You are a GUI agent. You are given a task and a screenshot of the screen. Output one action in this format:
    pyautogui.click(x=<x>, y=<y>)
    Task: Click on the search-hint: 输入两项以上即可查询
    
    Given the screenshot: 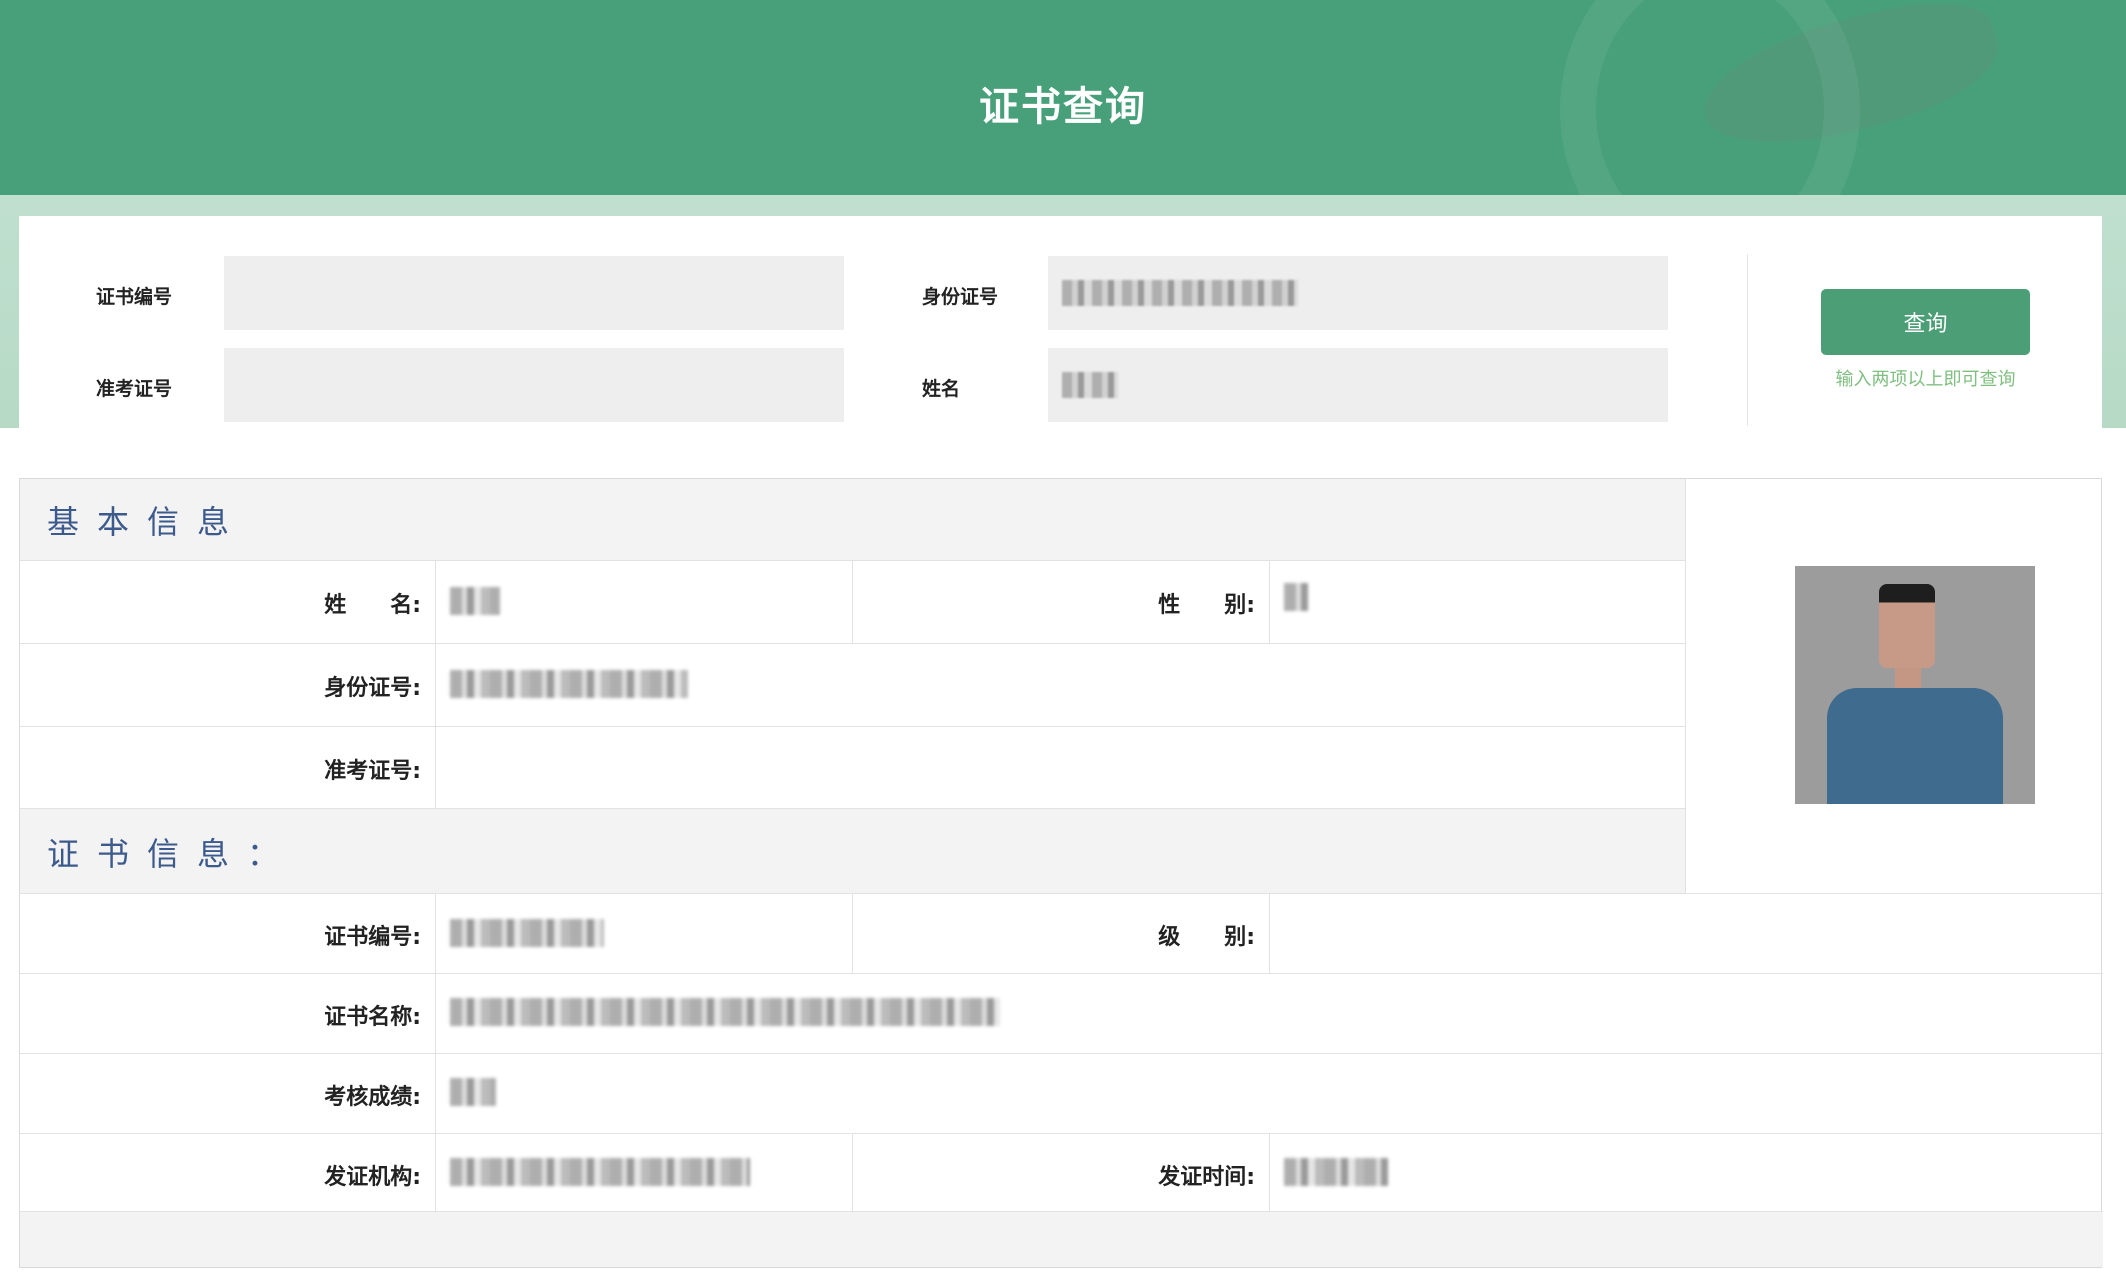 What is the action you would take?
    pyautogui.click(x=1925, y=379)
    